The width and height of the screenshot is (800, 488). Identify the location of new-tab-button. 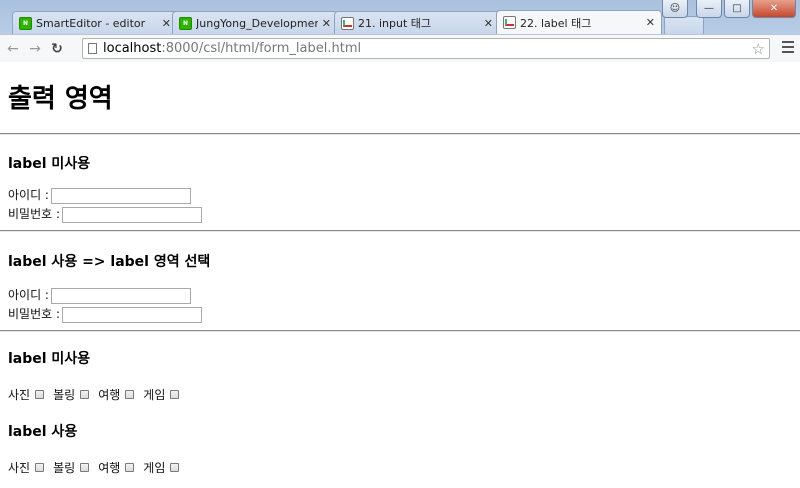
(684, 25).